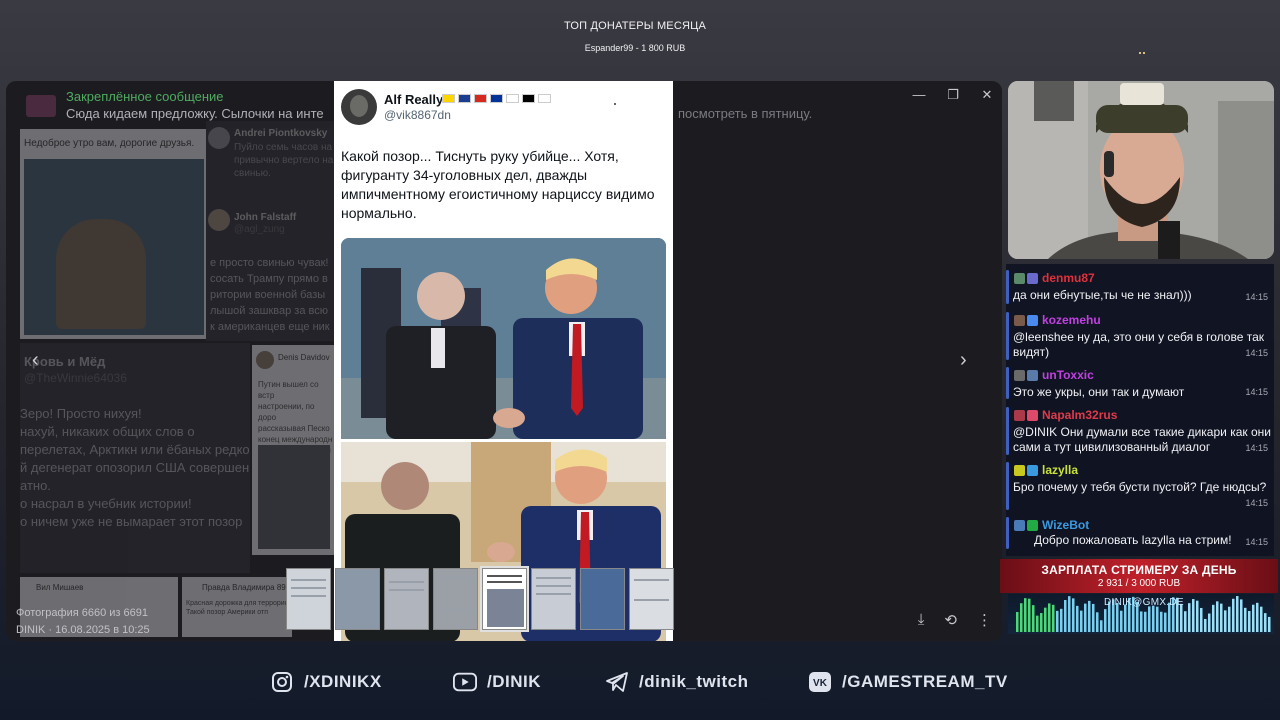 The image size is (1280, 720). Describe the element at coordinates (497, 682) in the screenshot. I see `social-youtube: /DINIK` at that location.